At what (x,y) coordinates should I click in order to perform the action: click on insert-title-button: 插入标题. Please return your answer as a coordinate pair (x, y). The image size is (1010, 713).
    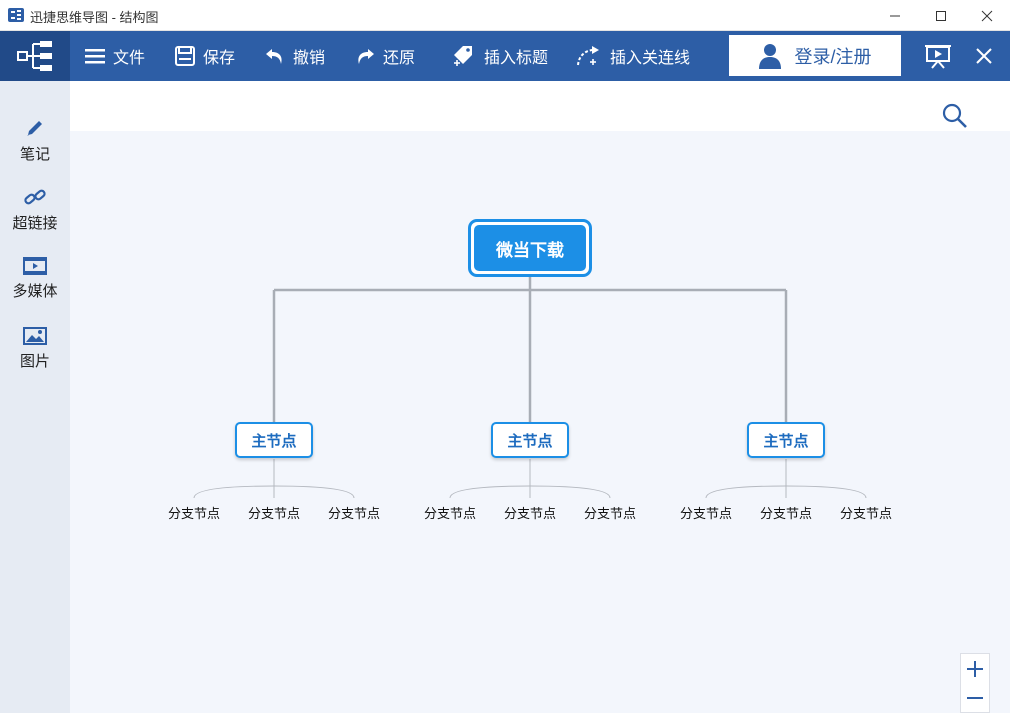
    Looking at the image, I should click on (500, 56).